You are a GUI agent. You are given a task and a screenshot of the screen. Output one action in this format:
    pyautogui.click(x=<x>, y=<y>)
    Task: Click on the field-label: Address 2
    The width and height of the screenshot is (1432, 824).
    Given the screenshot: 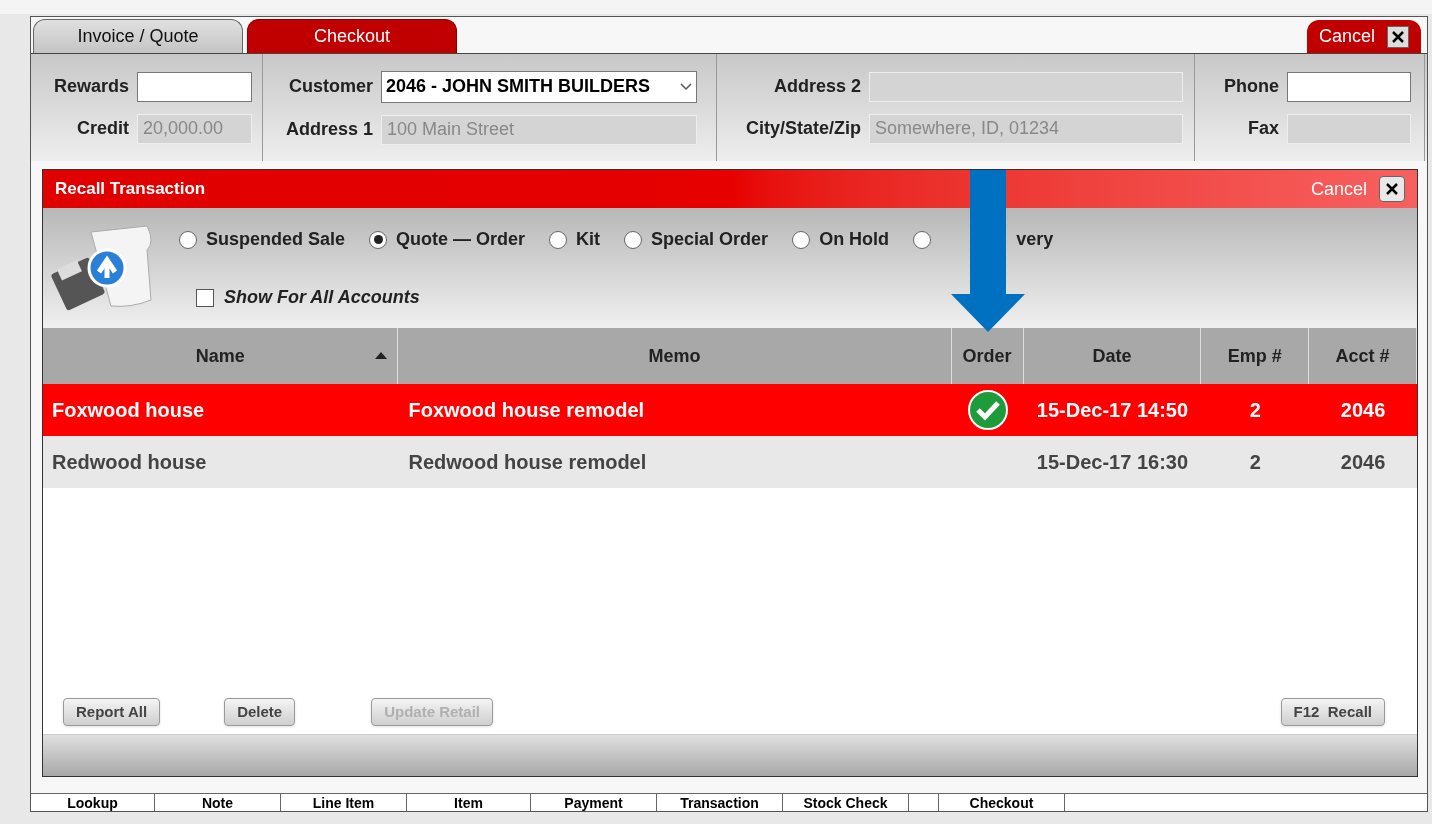 What is the action you would take?
    pyautogui.click(x=816, y=86)
    